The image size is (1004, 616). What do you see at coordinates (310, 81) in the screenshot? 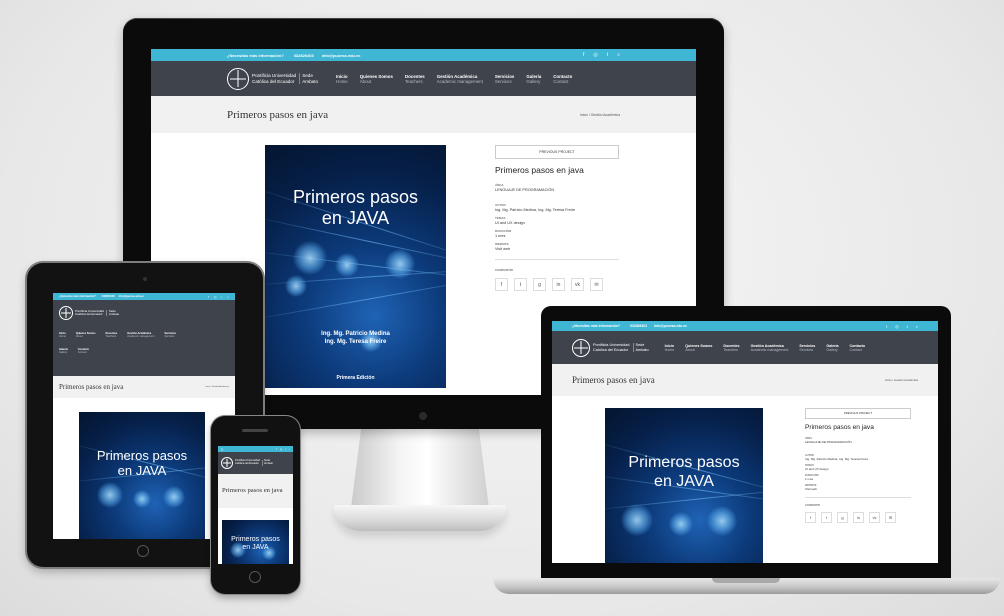
I see `logo-sede2: Ambato` at bounding box center [310, 81].